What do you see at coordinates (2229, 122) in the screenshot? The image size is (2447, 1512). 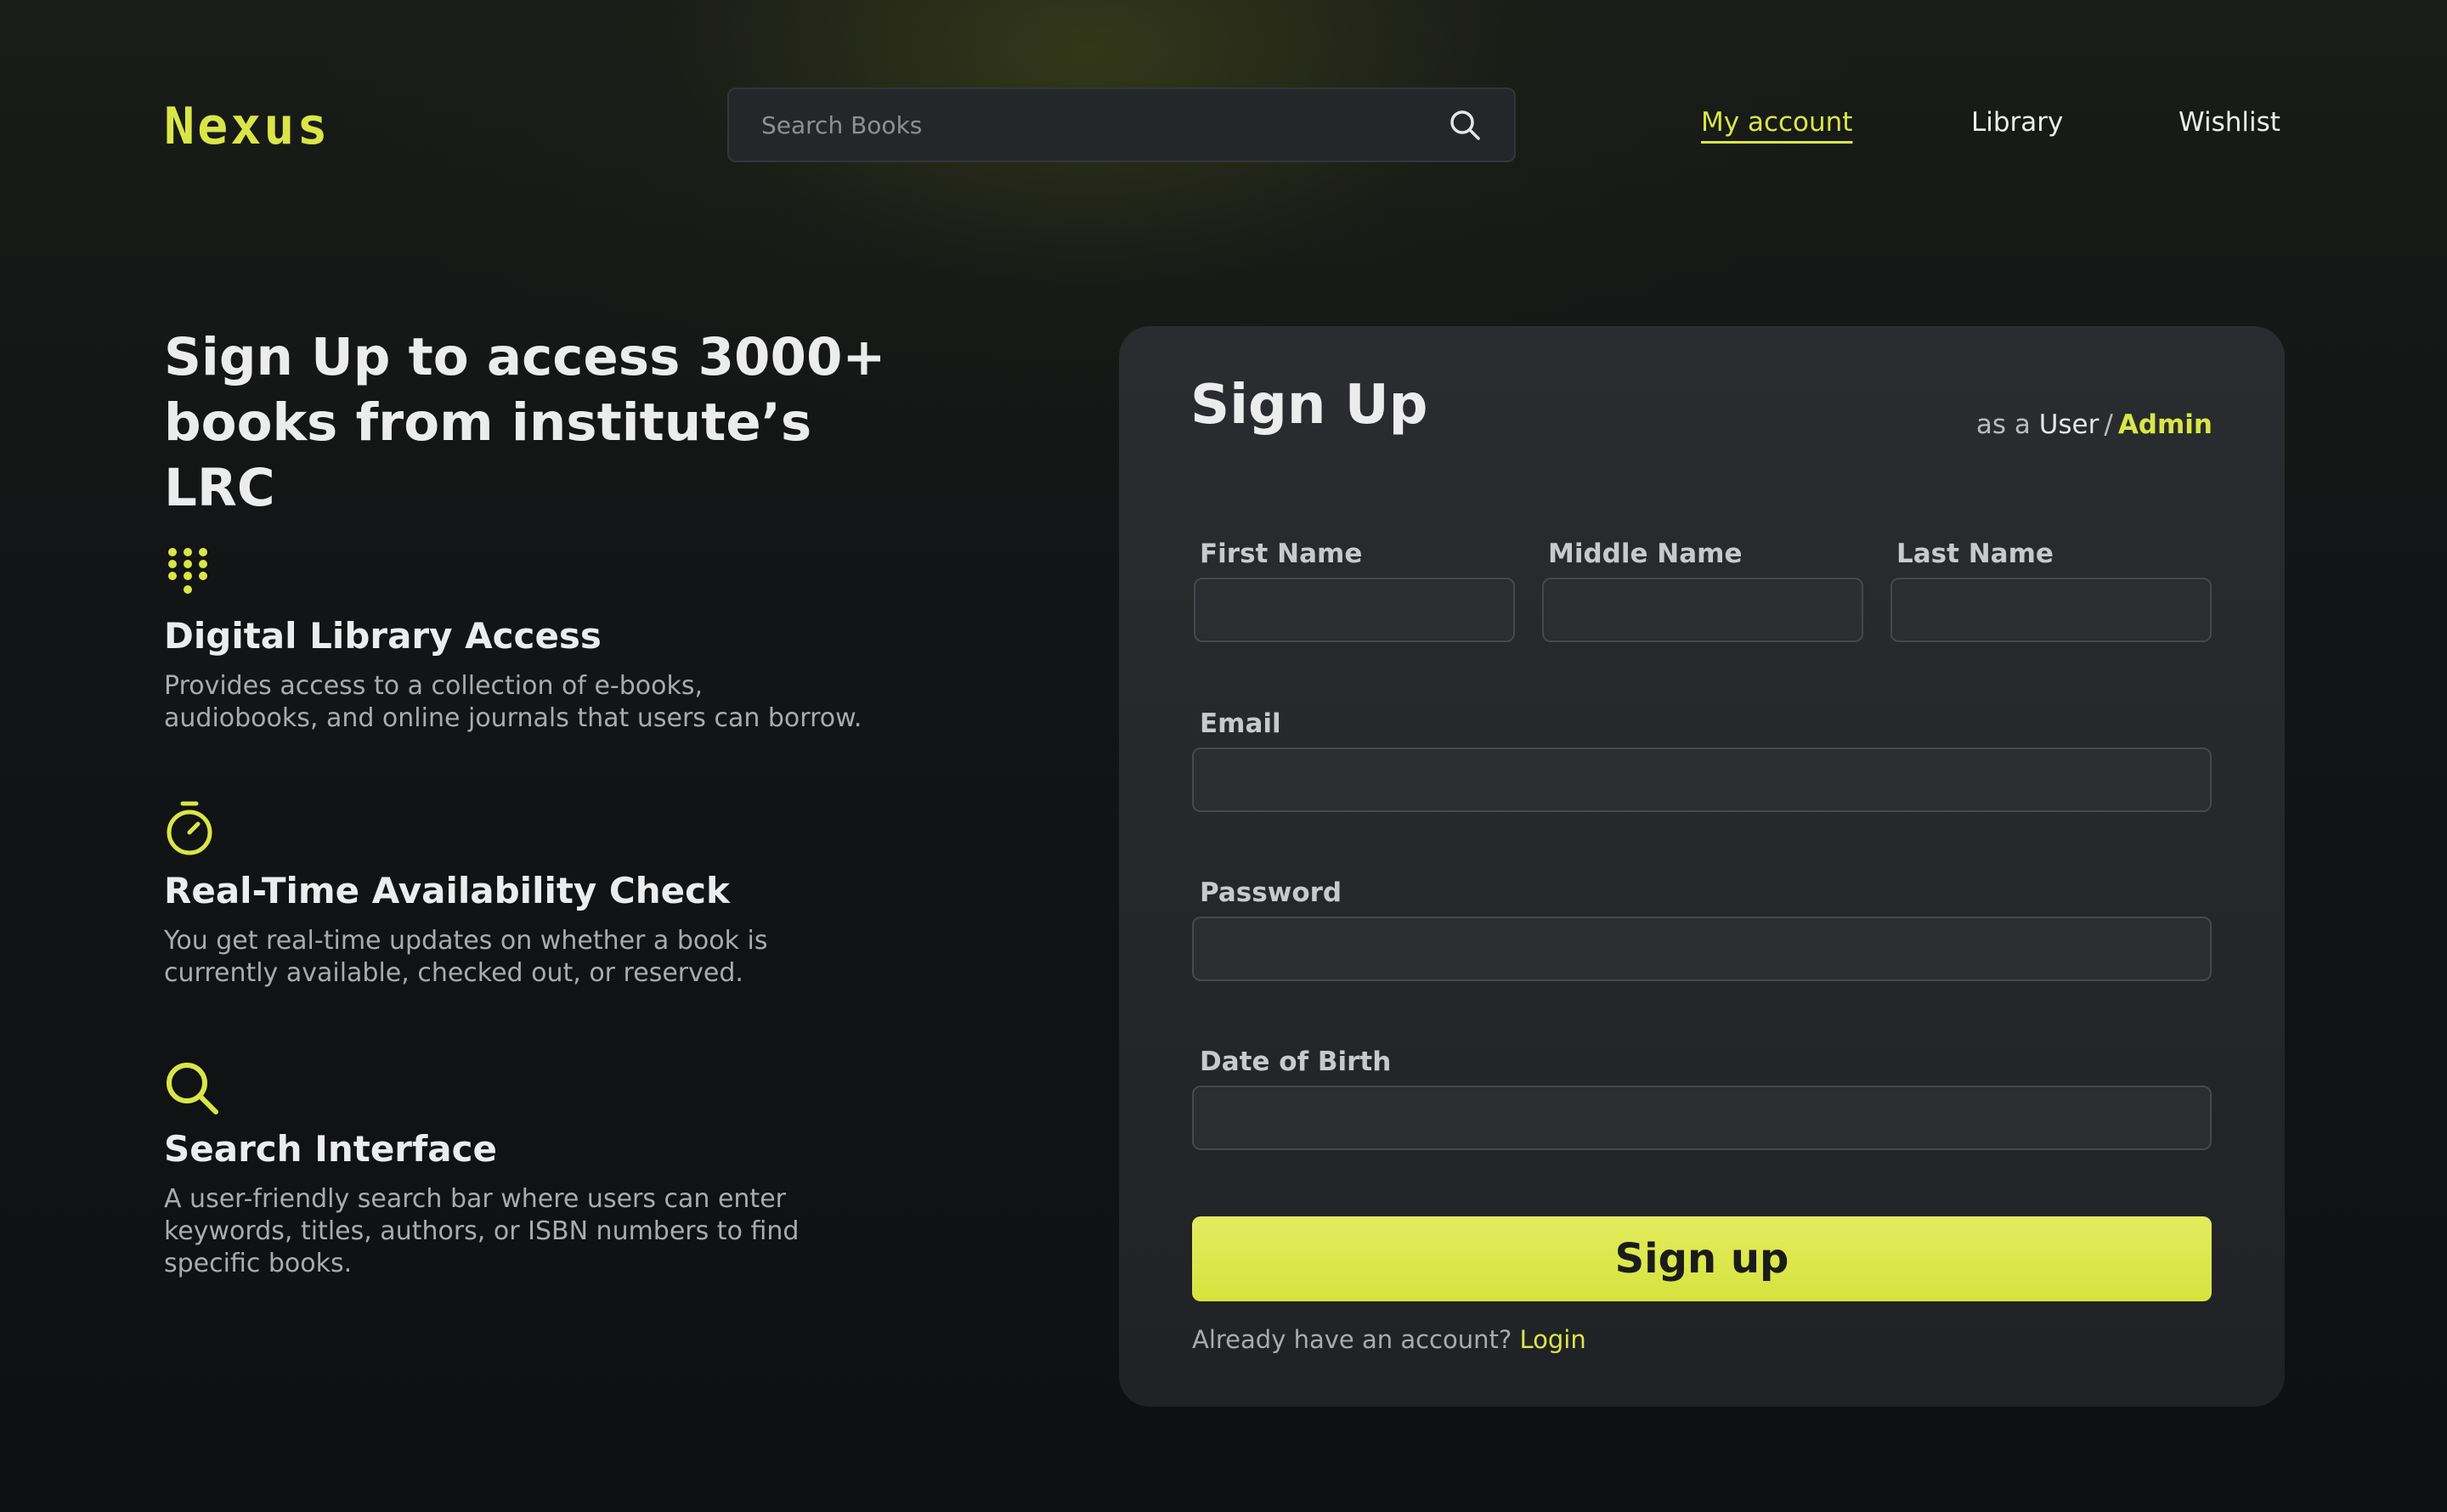 I see `nav-wishlist: Wishlist` at bounding box center [2229, 122].